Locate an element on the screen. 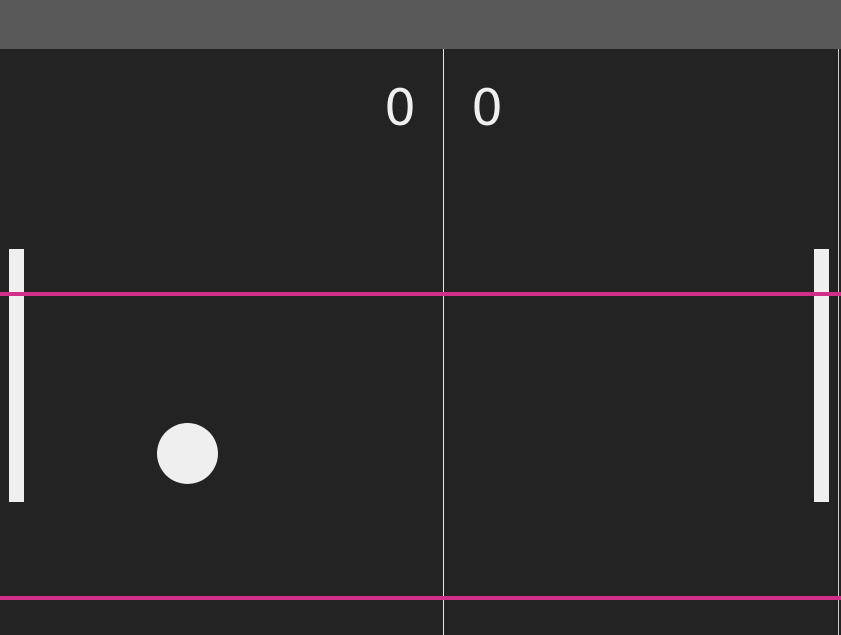 The width and height of the screenshot is (841, 635). left-score: 0 is located at coordinates (400, 108).